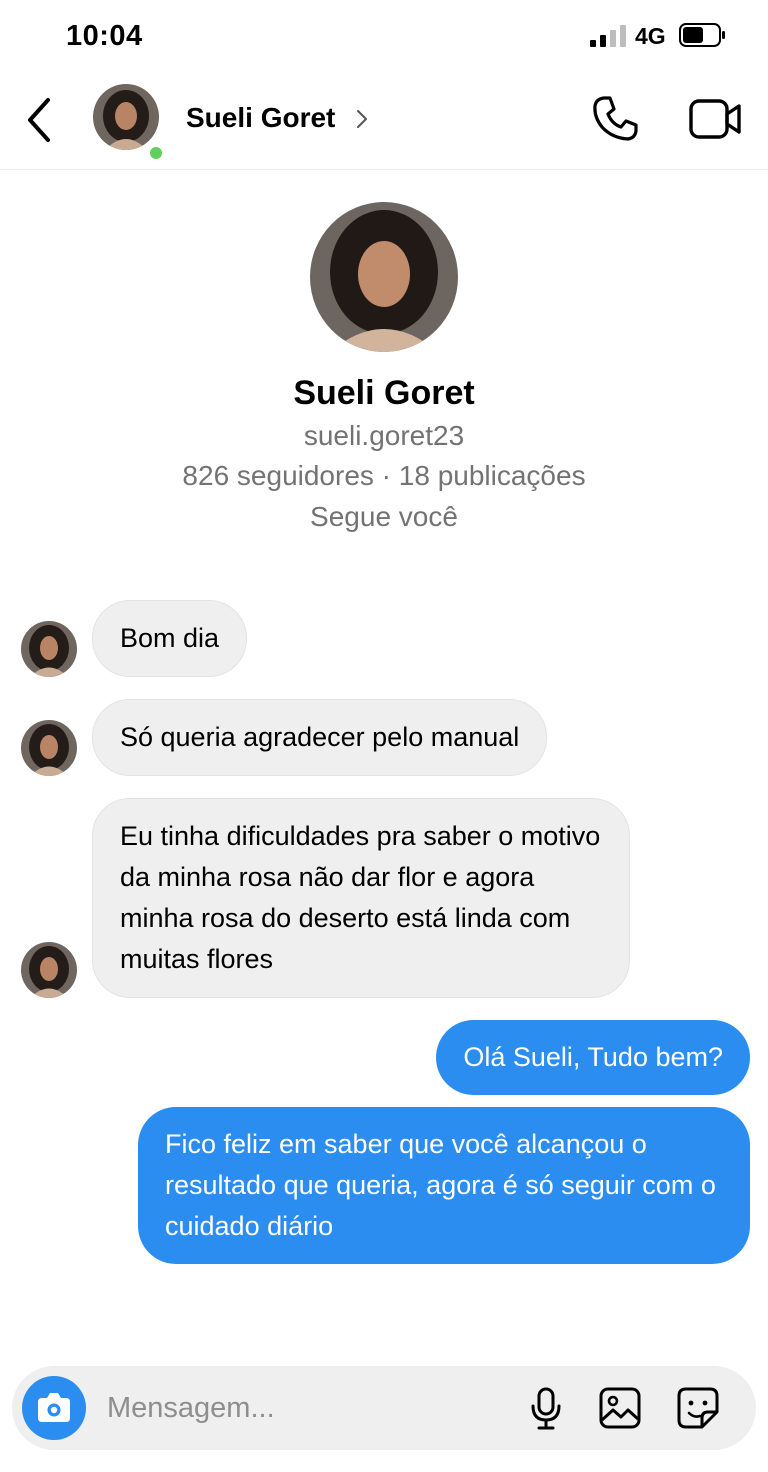 Image resolution: width=768 pixels, height=1472 pixels. Describe the element at coordinates (302, 1408) in the screenshot. I see `message-input` at that location.